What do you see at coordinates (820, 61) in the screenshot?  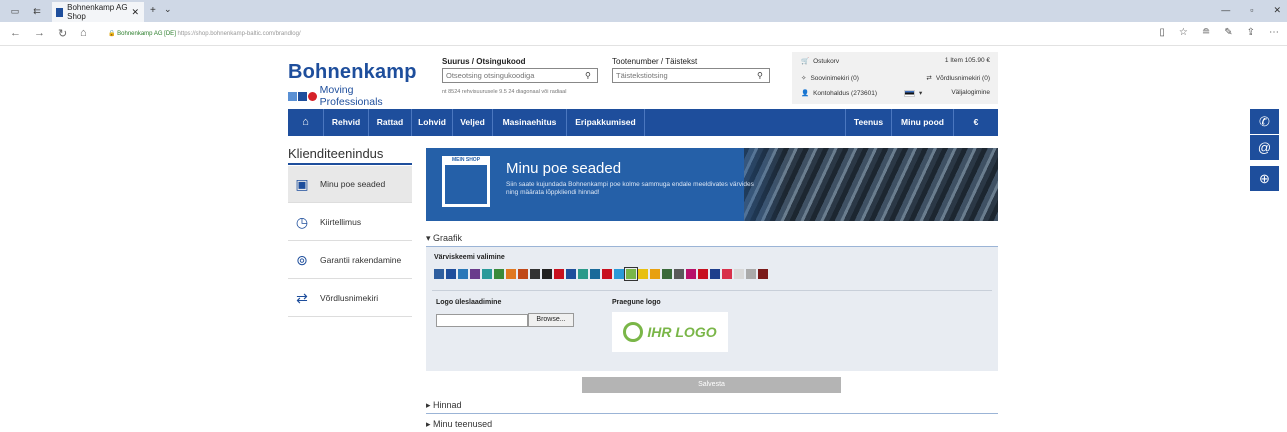 I see `cart-link: 🛒 Ostukorv` at bounding box center [820, 61].